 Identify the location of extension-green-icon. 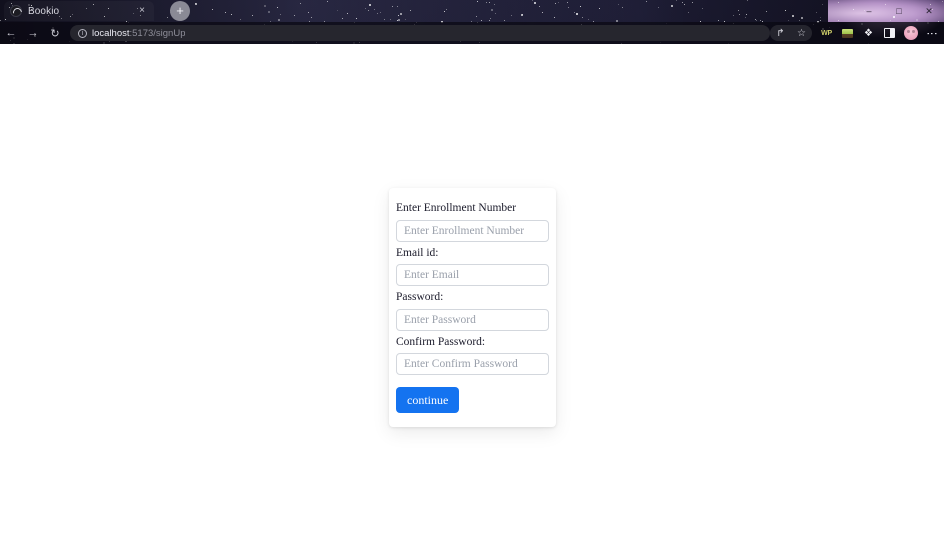
(847, 33).